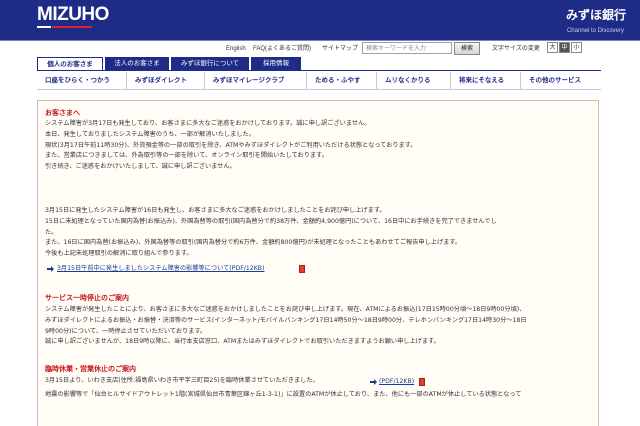 Image resolution: width=640 pixels, height=426 pixels. What do you see at coordinates (150, 134) in the screenshot?
I see `notice-line: 本日、発生しておりましたシステム障害のうち、一部が解消いたしました。` at bounding box center [150, 134].